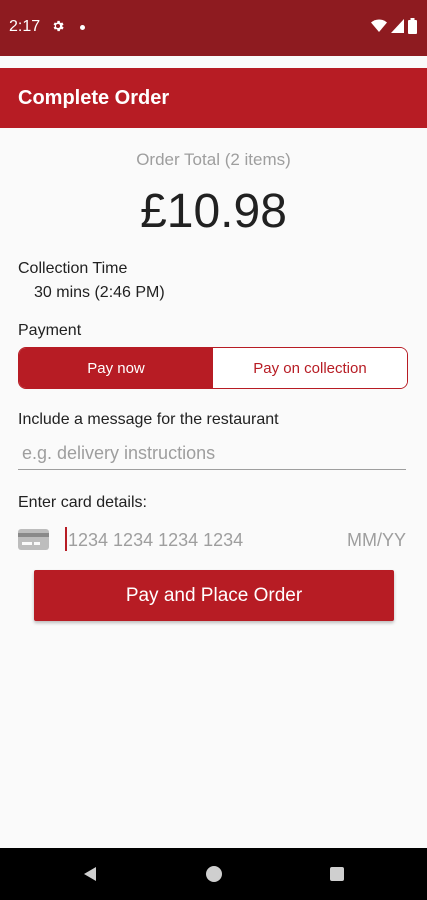 This screenshot has height=900, width=427. What do you see at coordinates (337, 874) in the screenshot?
I see `recents-icon` at bounding box center [337, 874].